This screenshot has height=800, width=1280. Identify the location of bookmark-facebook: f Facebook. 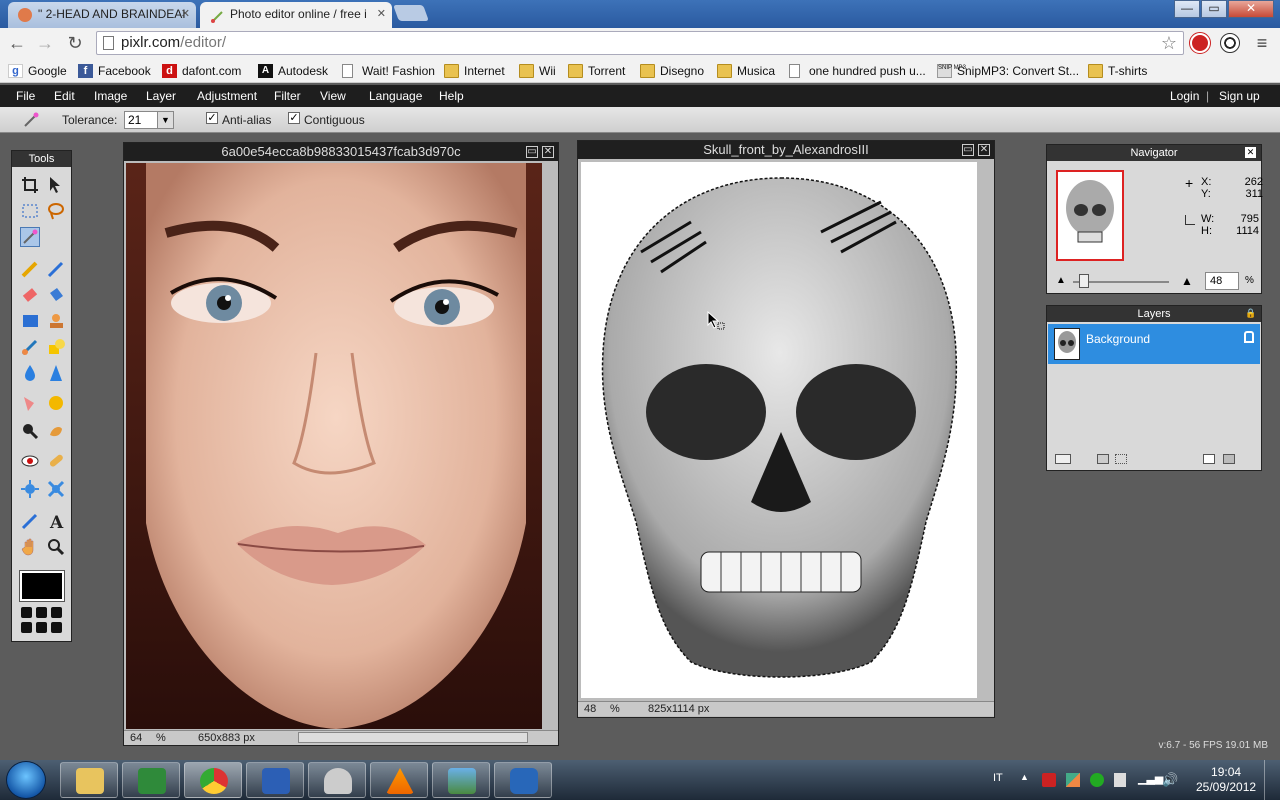
(114, 71).